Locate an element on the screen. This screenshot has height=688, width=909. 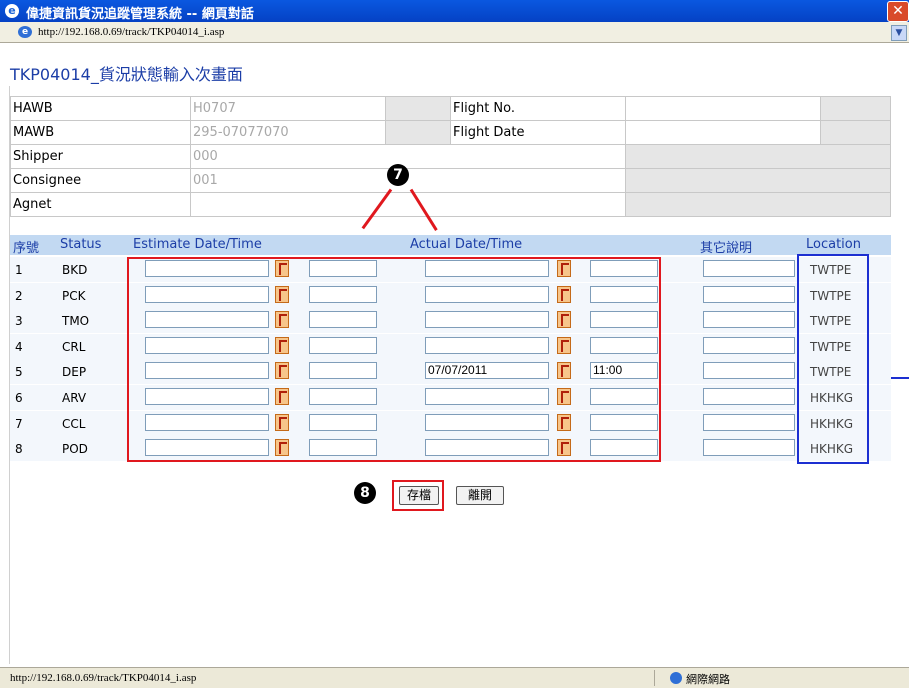
consignee-label: Consignee is located at coordinates (100, 180).